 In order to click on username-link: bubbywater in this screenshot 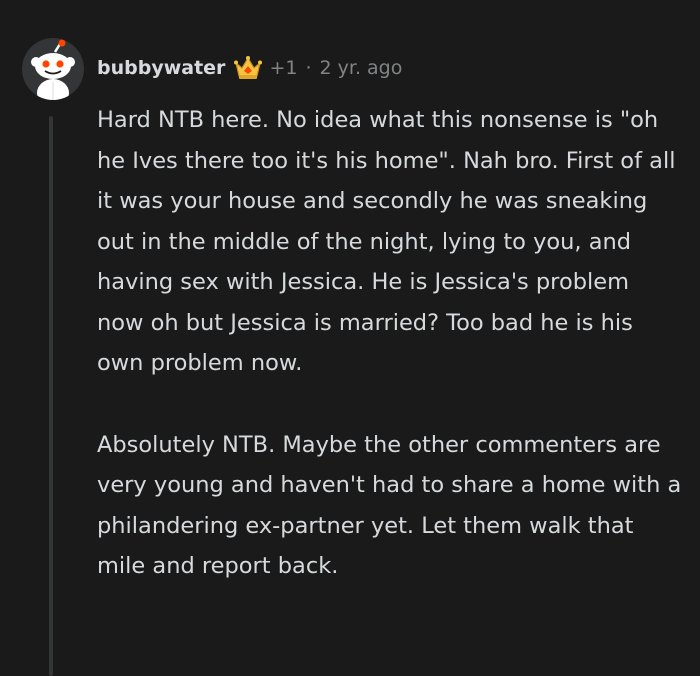, I will do `click(161, 68)`.